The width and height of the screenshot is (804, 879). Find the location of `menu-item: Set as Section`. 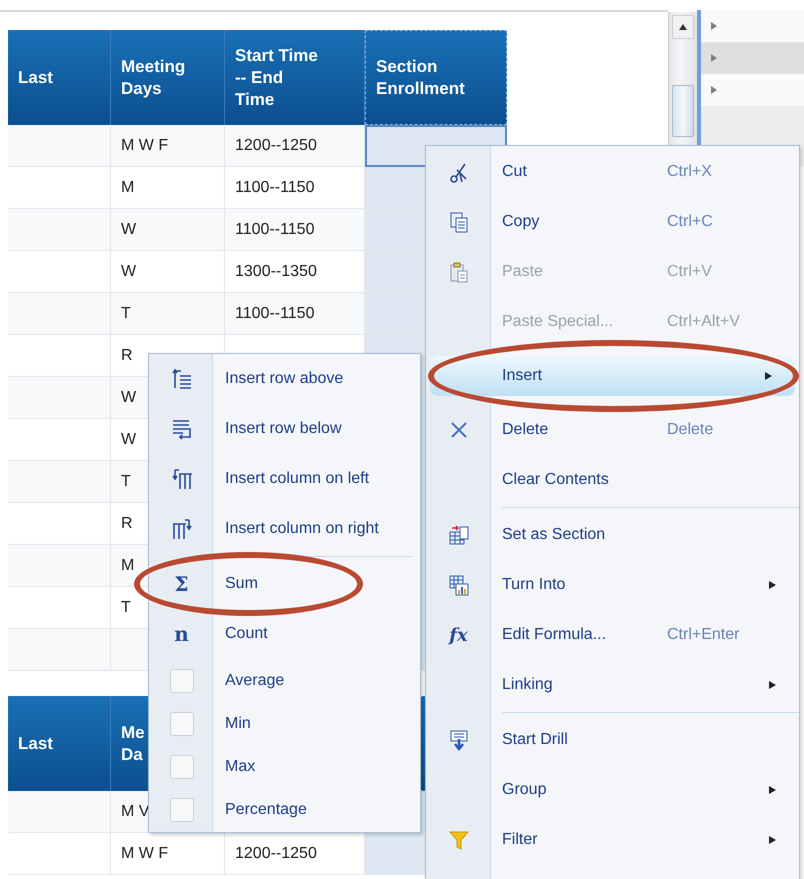

menu-item: Set as Section is located at coordinates (612, 535).